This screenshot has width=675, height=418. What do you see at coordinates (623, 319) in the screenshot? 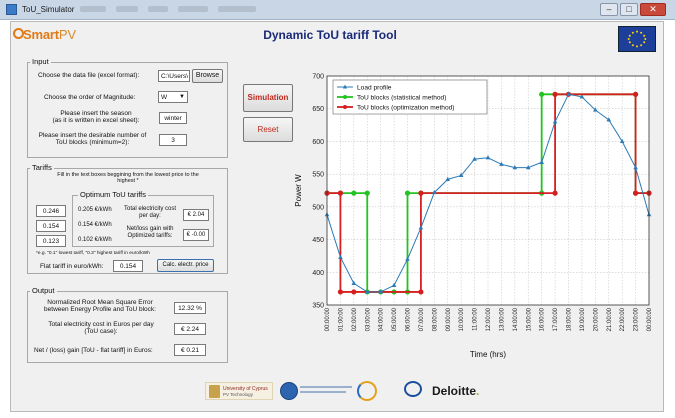
I see `x-tick-label: 22:00:00` at bounding box center [623, 319].